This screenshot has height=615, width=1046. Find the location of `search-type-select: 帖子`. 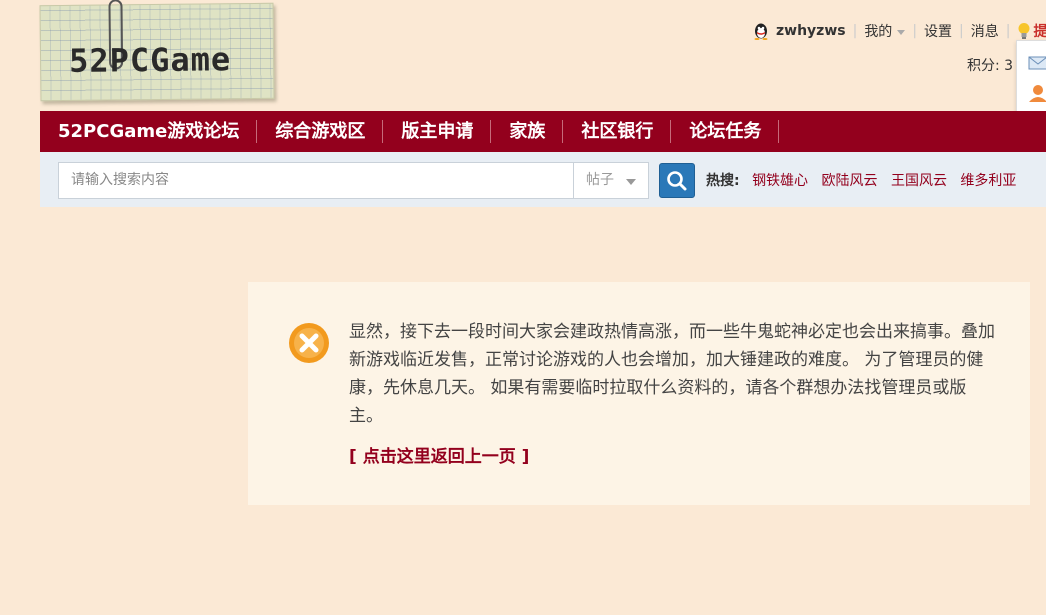

search-type-select: 帖子 is located at coordinates (611, 180).